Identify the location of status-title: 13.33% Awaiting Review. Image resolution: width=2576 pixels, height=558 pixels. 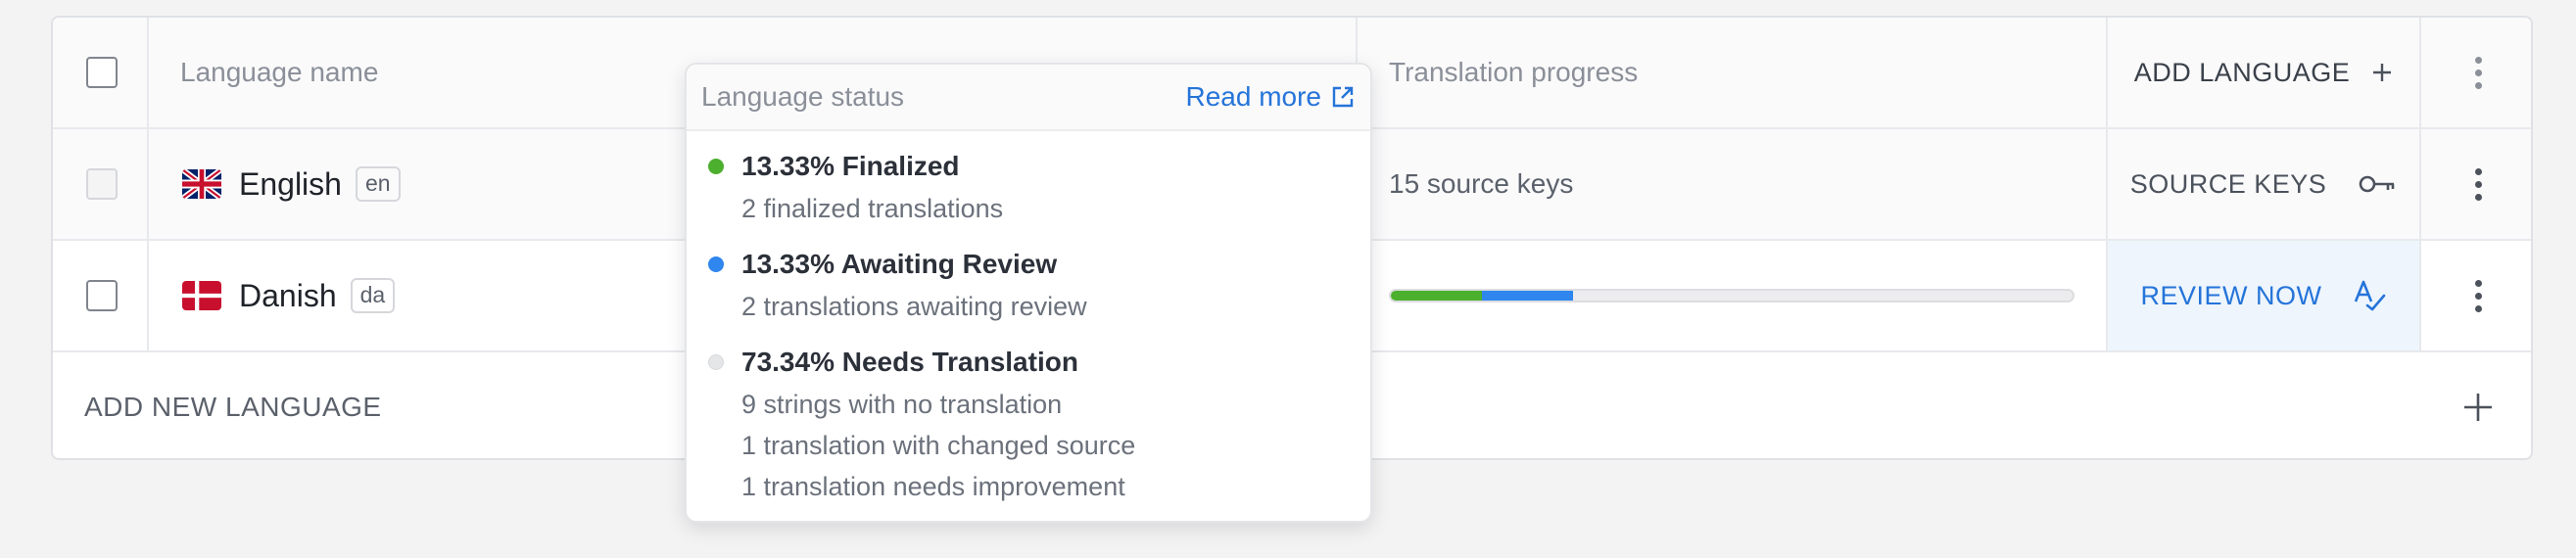
(899, 264).